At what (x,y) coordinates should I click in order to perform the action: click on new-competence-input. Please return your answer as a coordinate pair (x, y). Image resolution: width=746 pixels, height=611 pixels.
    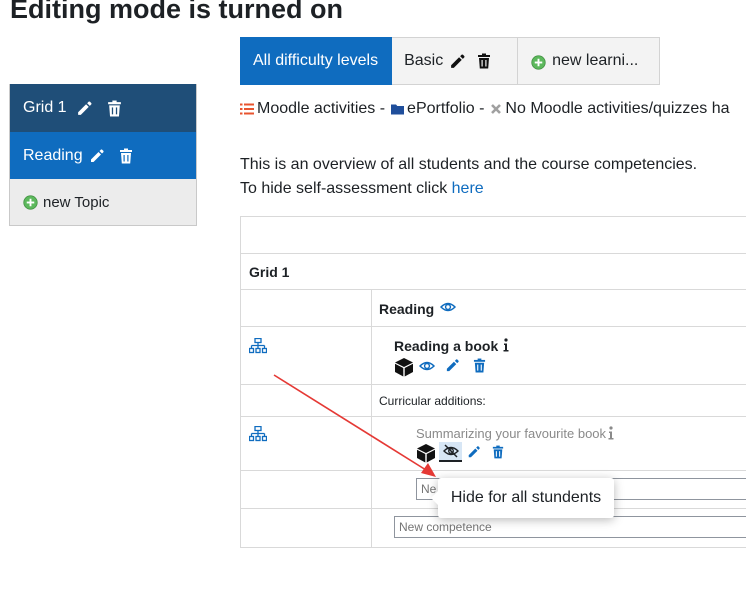
    Looking at the image, I should click on (570, 527).